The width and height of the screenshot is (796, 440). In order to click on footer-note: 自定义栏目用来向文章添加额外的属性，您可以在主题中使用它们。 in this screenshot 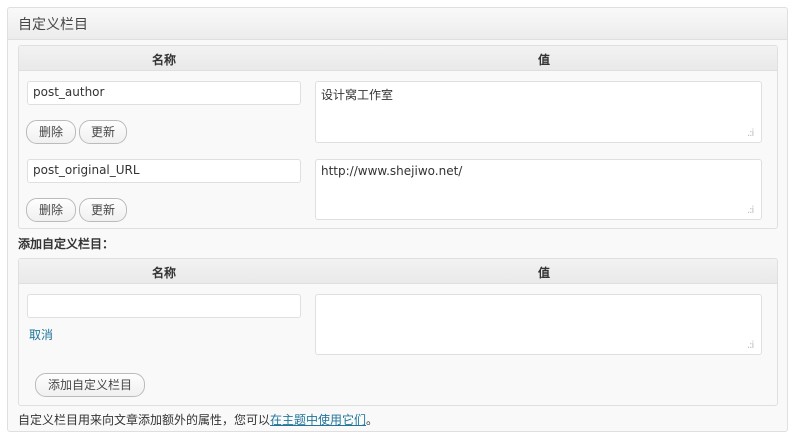, I will do `click(198, 419)`.